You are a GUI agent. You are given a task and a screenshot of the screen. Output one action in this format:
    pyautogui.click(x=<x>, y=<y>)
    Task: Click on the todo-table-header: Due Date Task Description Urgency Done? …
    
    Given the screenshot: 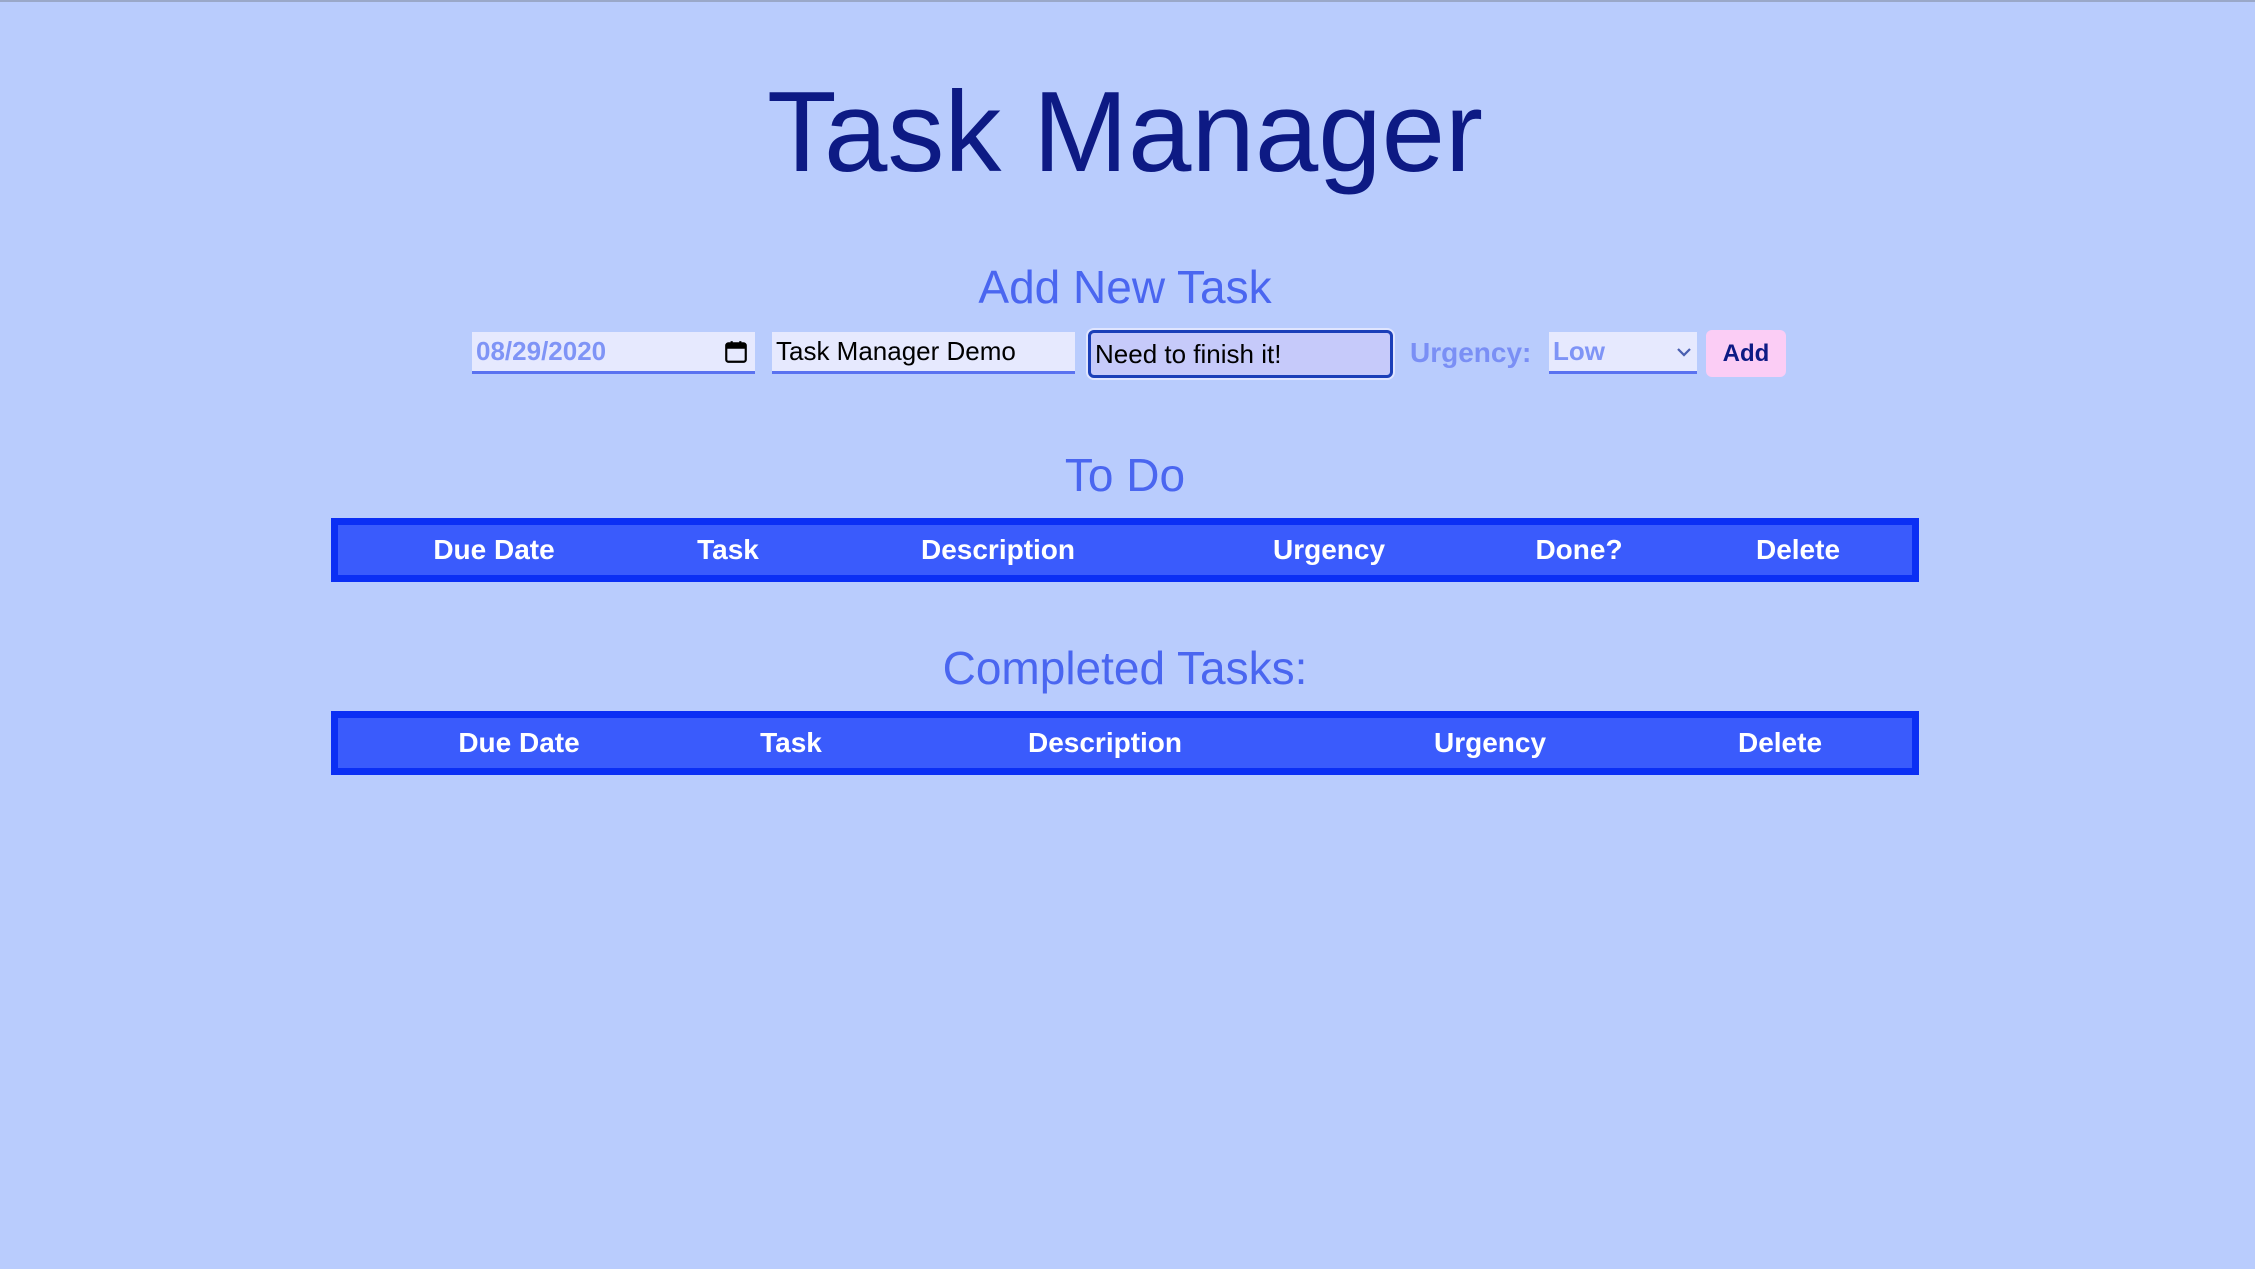 What is the action you would take?
    pyautogui.click(x=1125, y=550)
    